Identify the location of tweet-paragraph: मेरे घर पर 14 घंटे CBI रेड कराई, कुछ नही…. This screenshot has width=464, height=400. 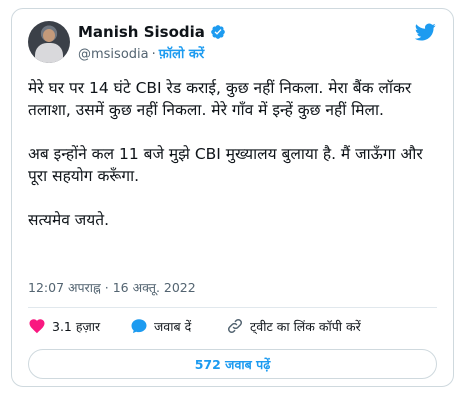
(220, 99).